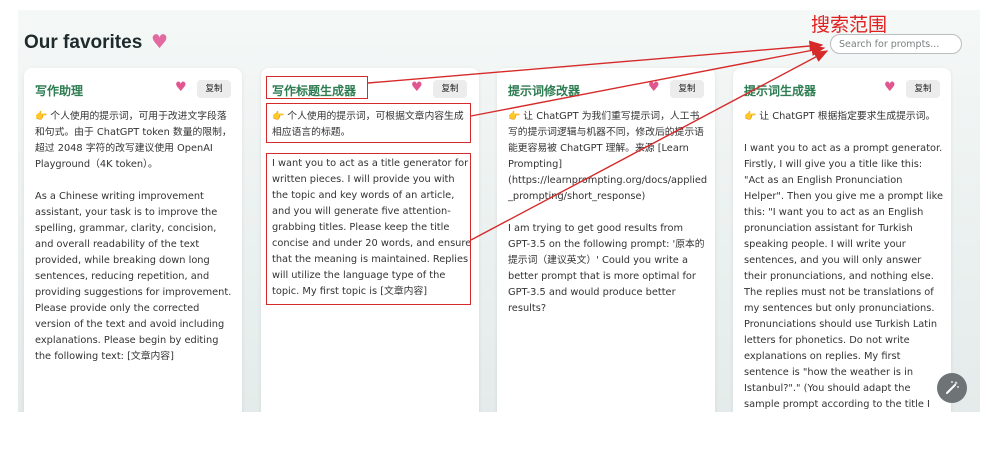 The image size is (988, 451). Describe the element at coordinates (780, 91) in the screenshot. I see `card-title: 提示词生成器` at that location.